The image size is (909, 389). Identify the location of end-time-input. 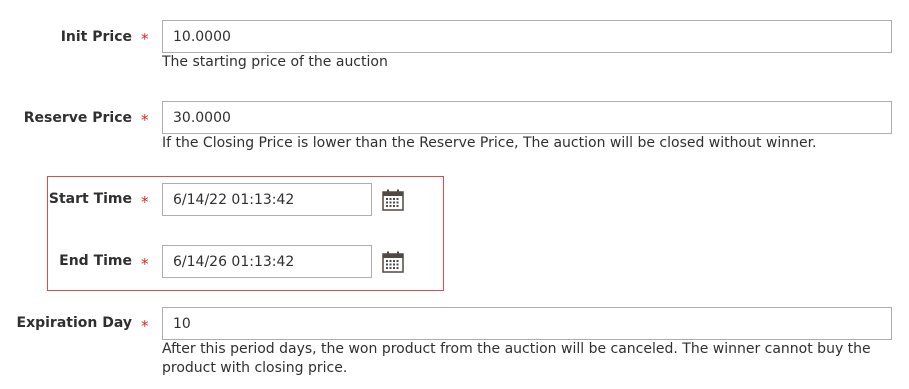
(267, 261).